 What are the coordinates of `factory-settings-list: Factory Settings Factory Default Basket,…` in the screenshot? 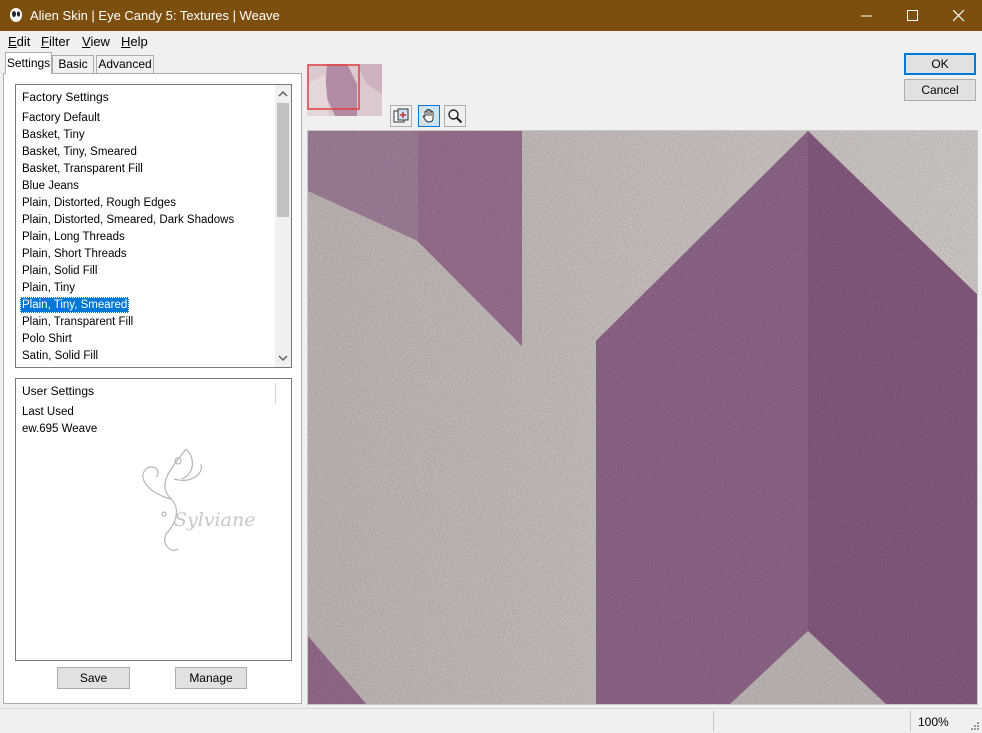 It's located at (153, 226).